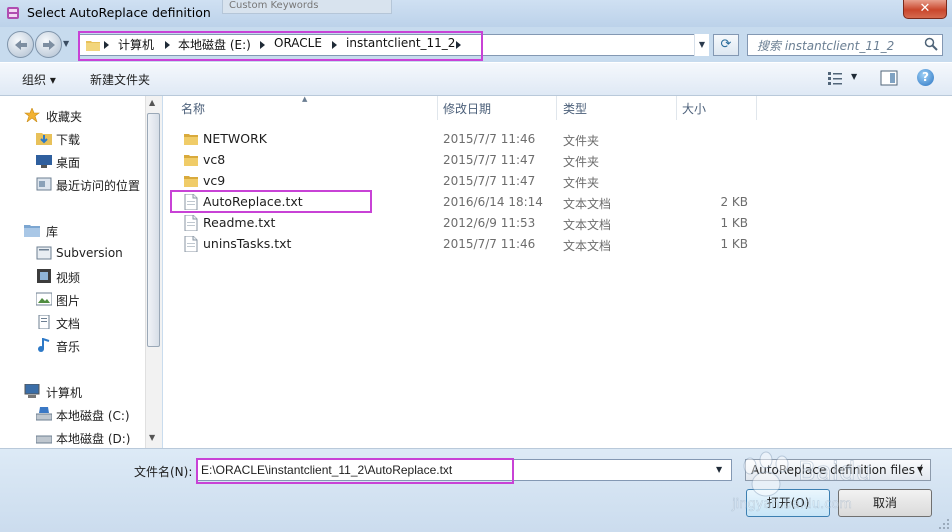 This screenshot has width=952, height=532. I want to click on favorites-star-icon, so click(32, 115).